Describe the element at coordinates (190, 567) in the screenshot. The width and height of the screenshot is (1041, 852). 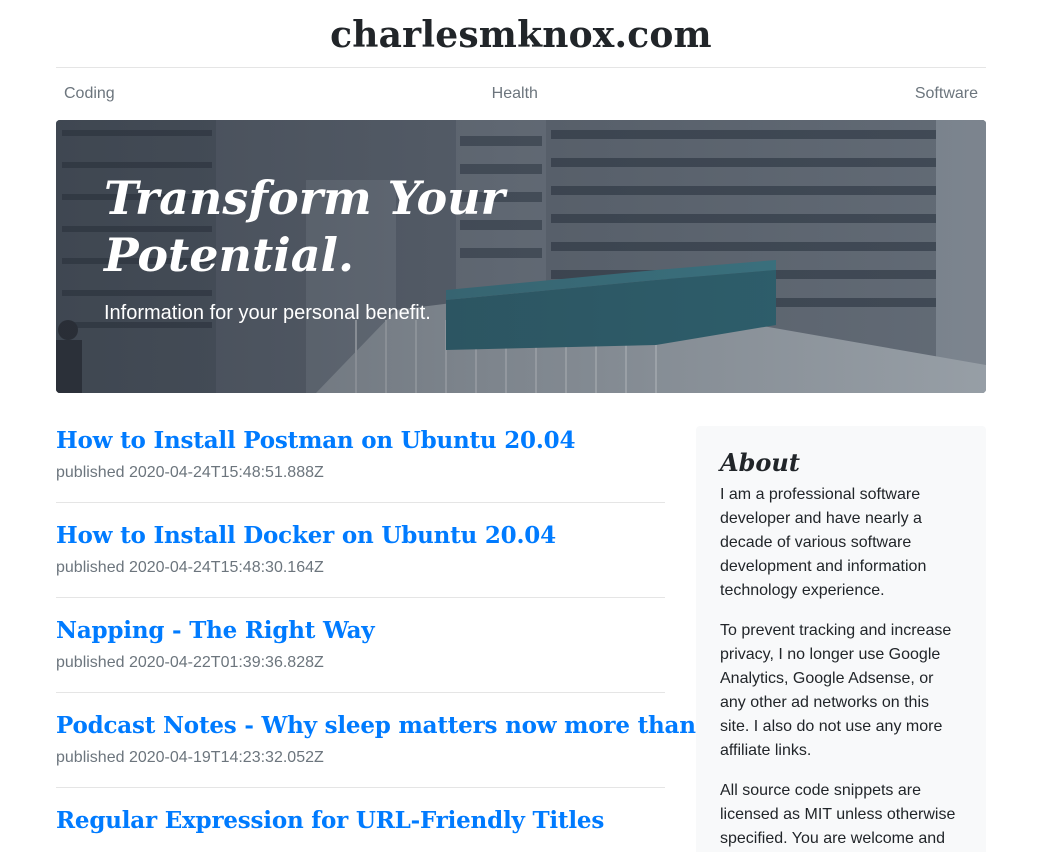
I see `post-date: published 2020-04-24T15:48:30.164Z` at that location.